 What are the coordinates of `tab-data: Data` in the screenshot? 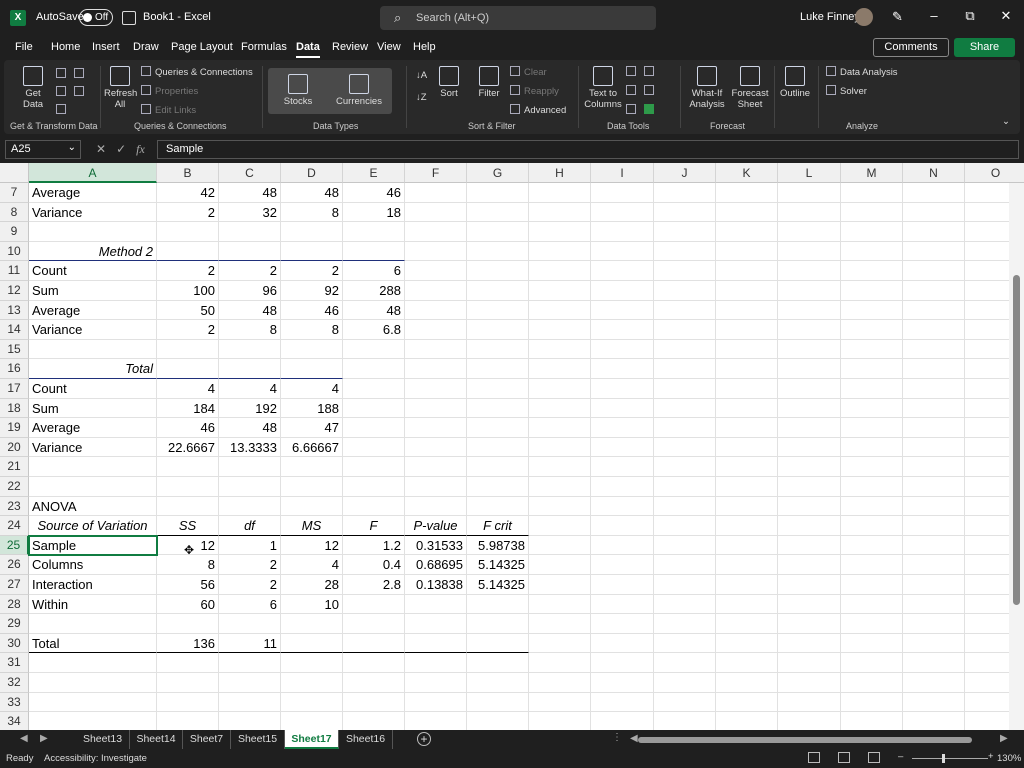 It's located at (308, 49).